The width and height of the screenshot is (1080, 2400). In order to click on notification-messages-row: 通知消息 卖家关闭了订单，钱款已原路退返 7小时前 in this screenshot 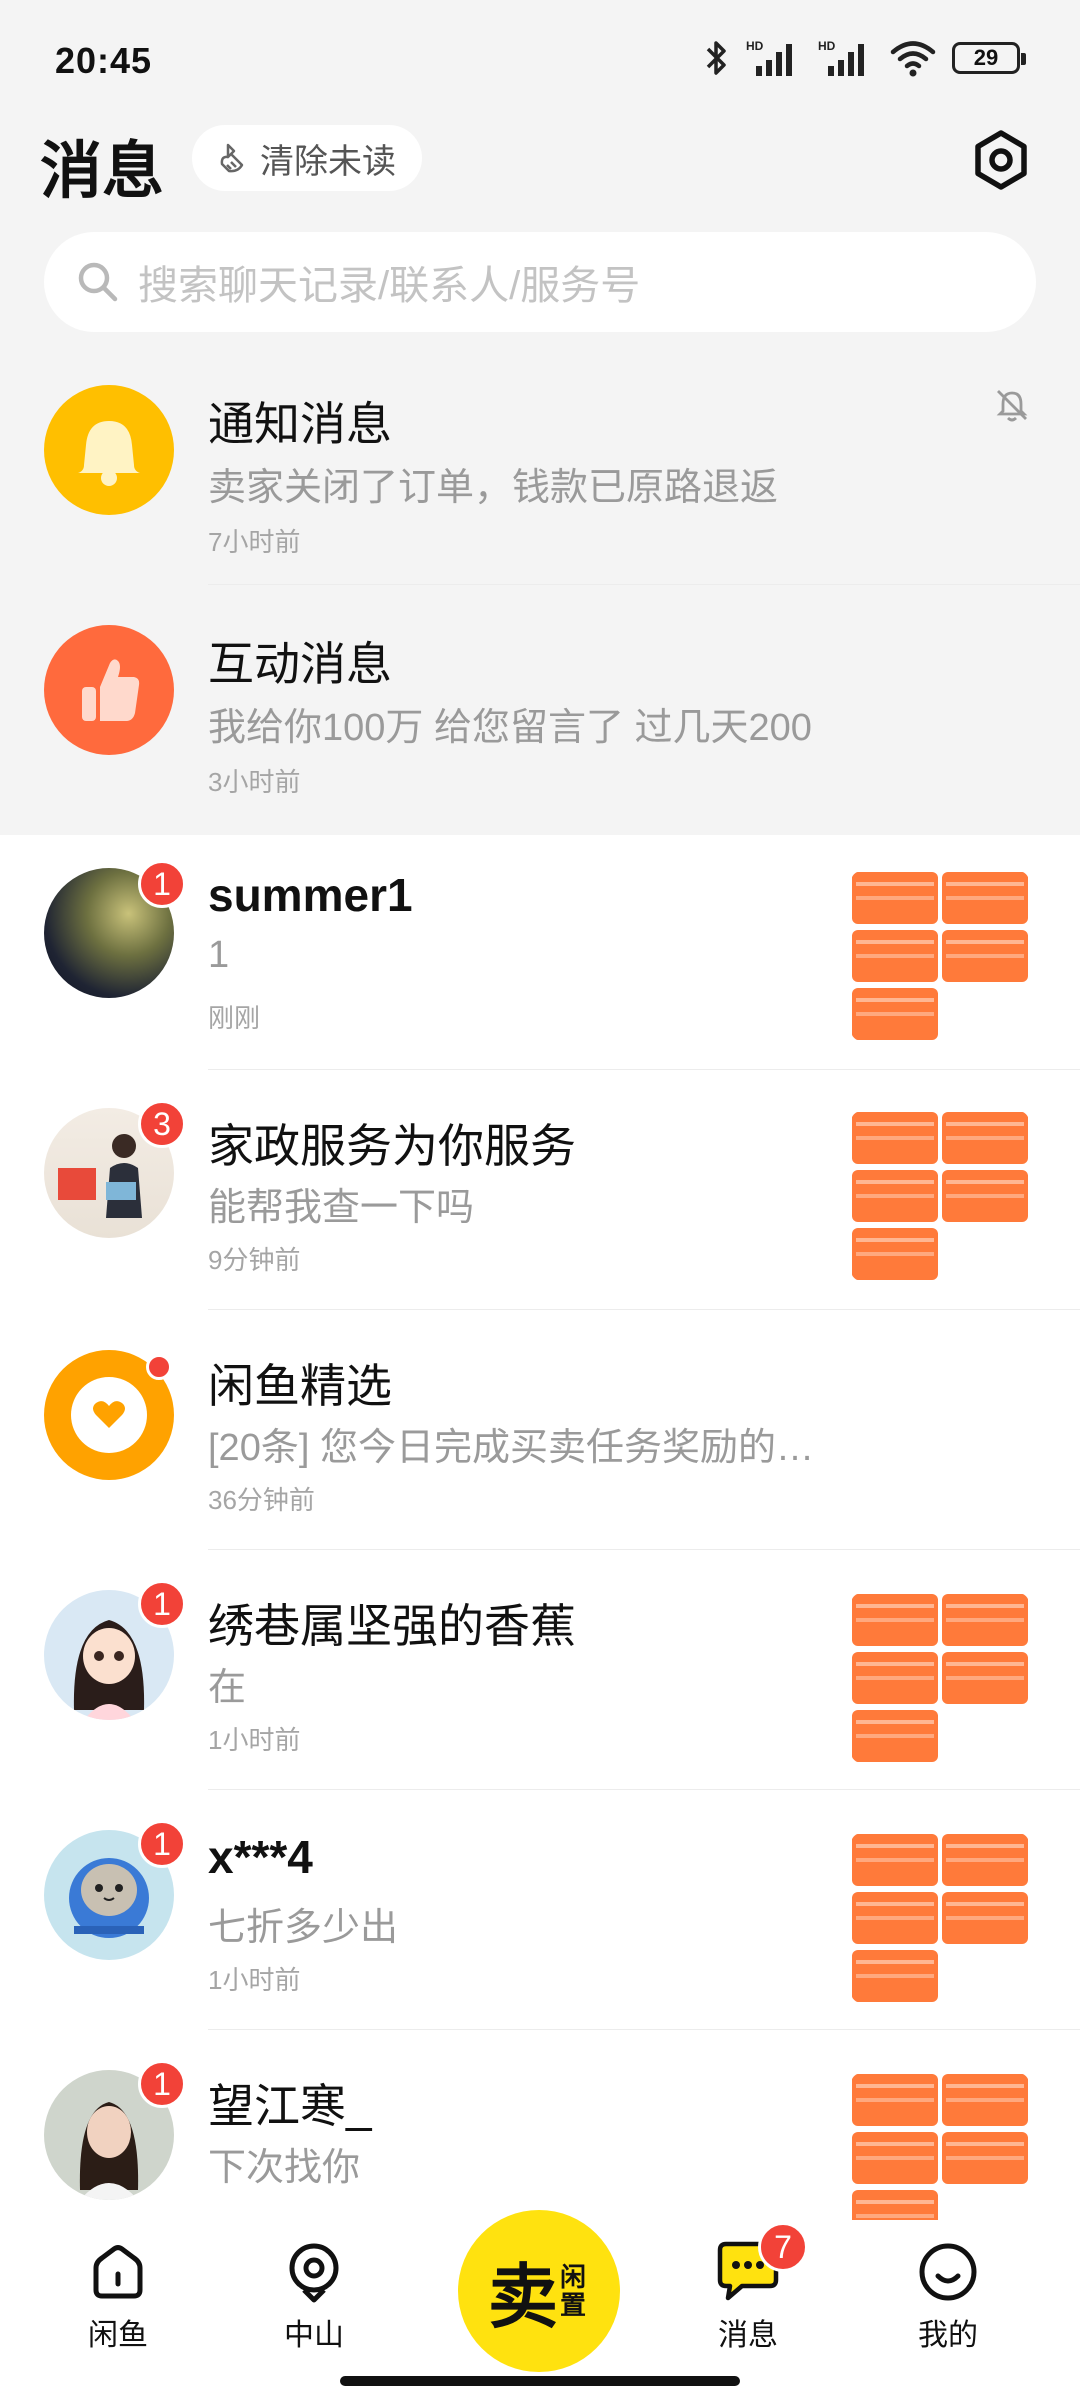, I will do `click(540, 477)`.